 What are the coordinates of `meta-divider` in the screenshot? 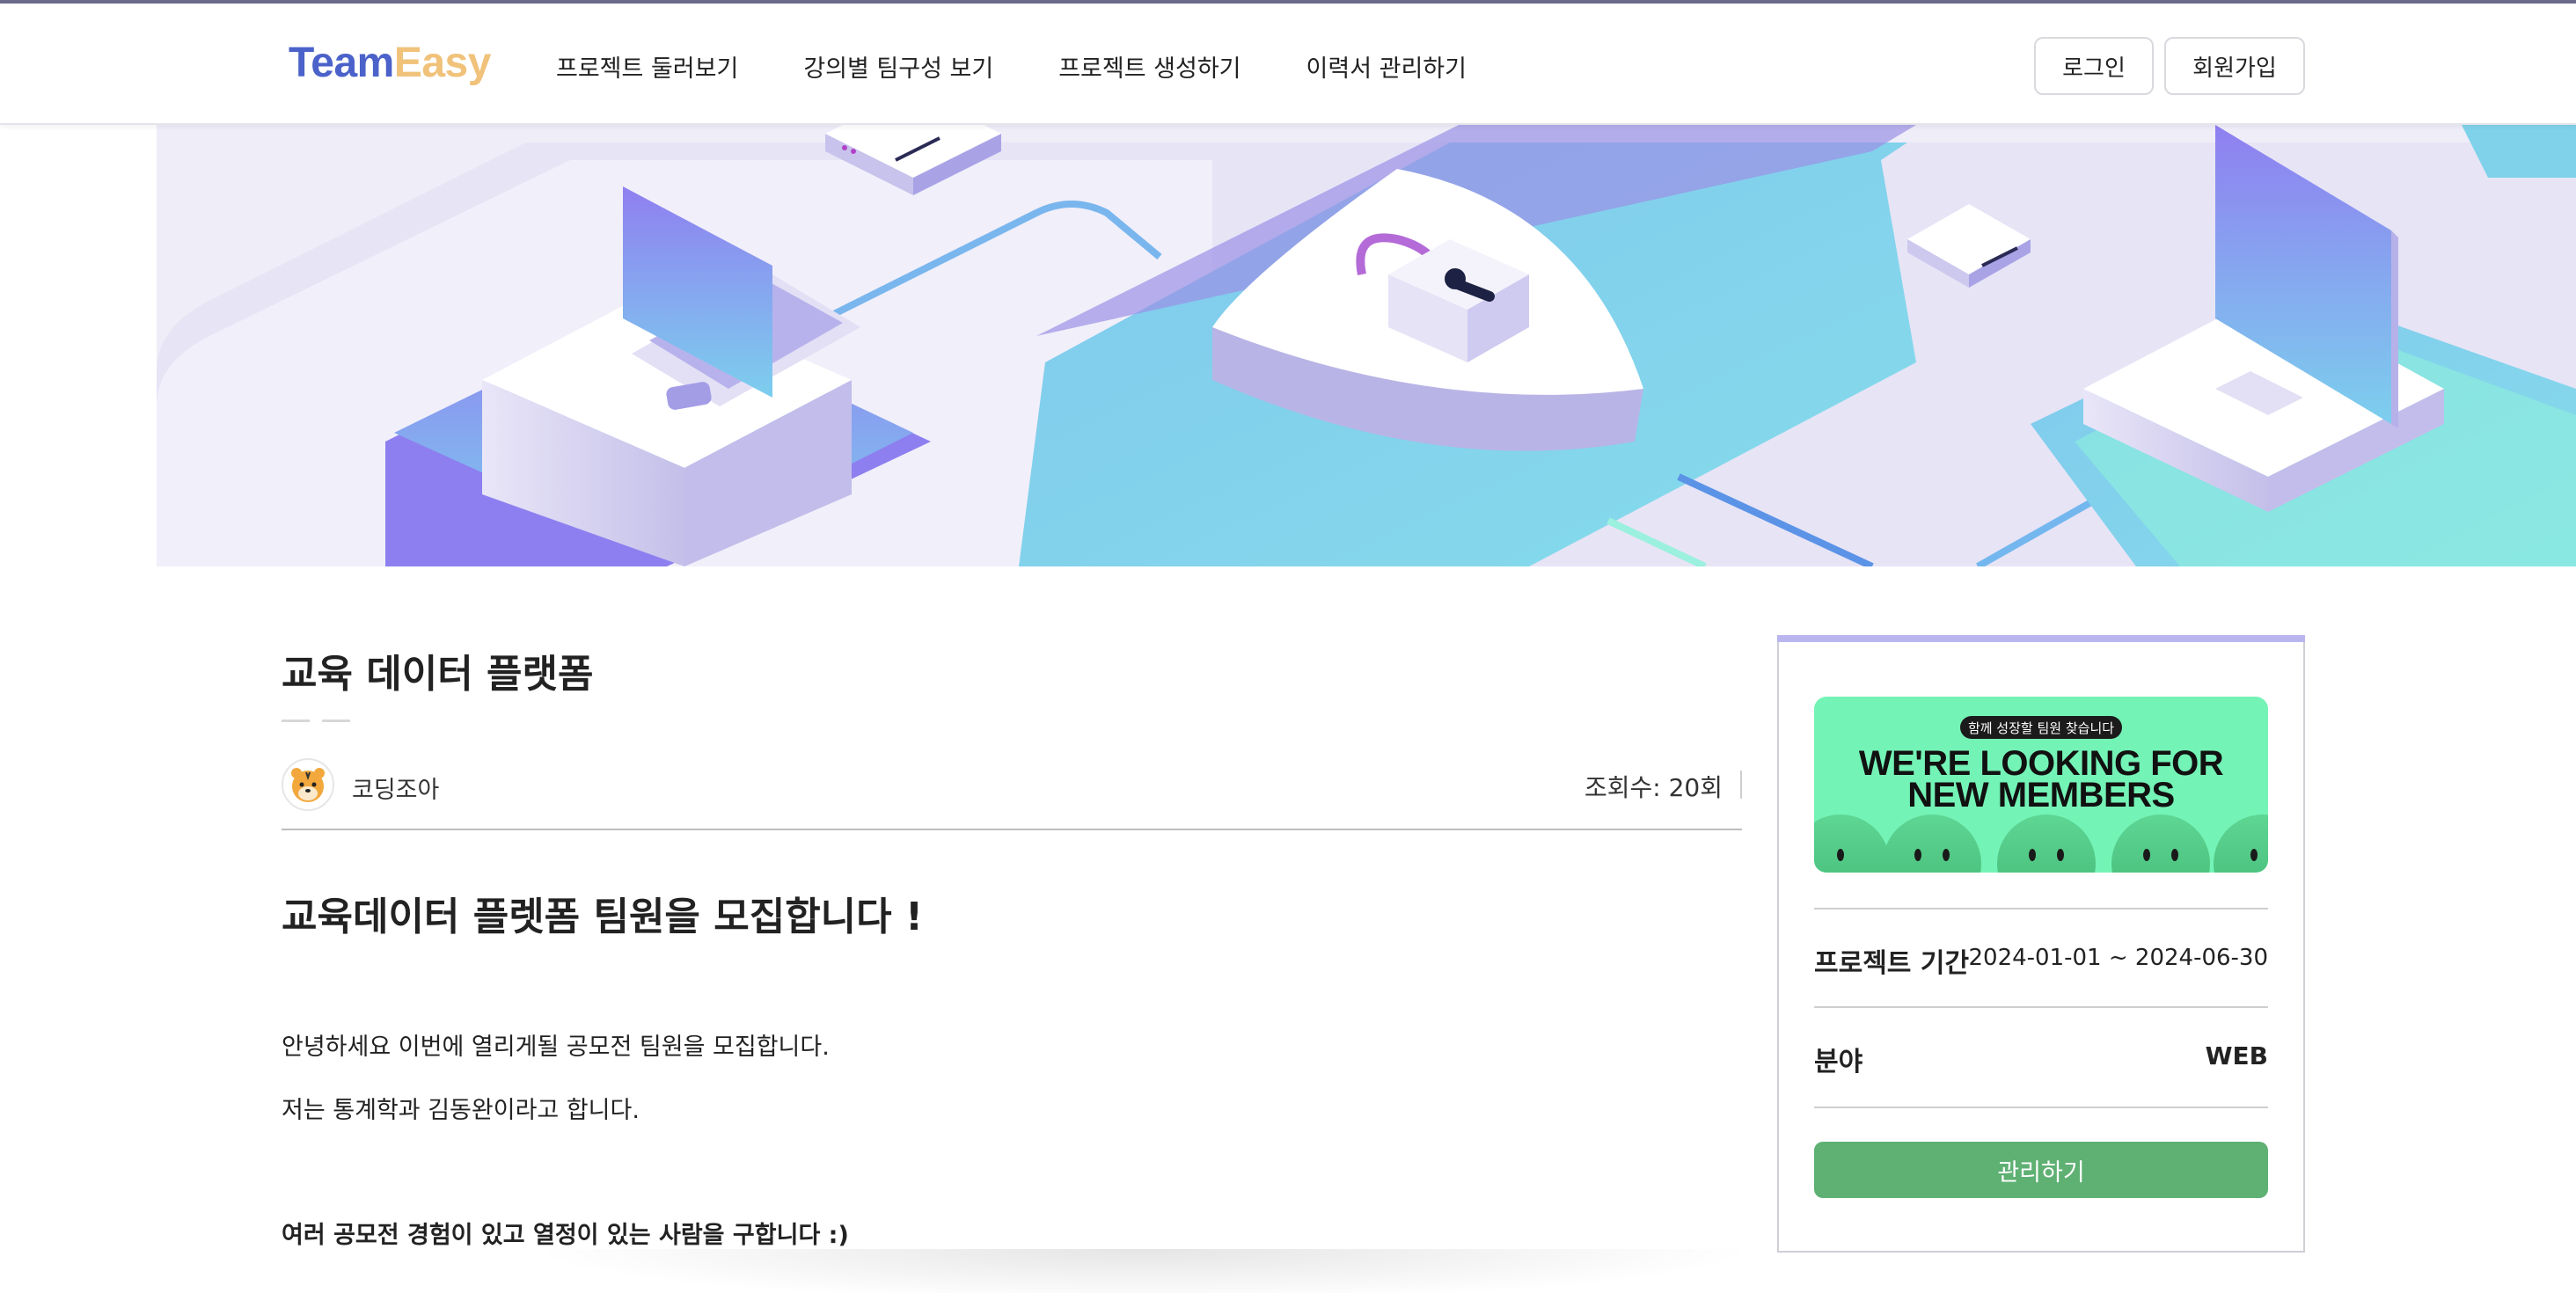 It's located at (1012, 829).